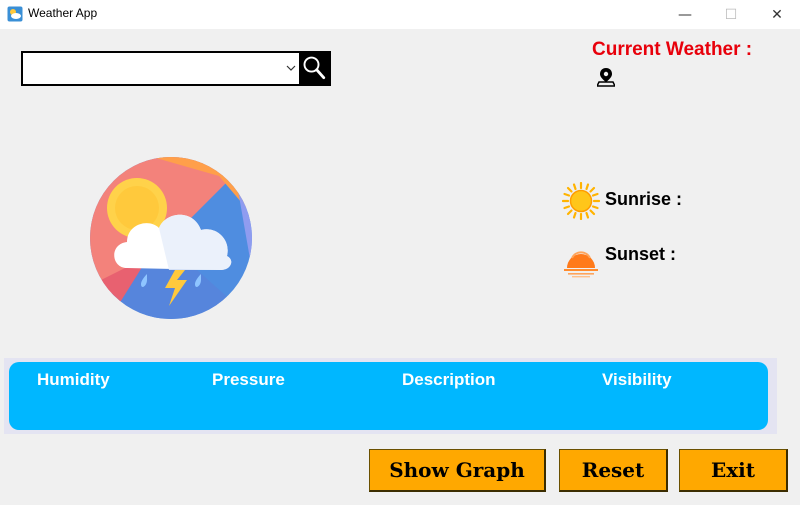 This screenshot has width=800, height=505. What do you see at coordinates (581, 264) in the screenshot?
I see `sunset-icon` at bounding box center [581, 264].